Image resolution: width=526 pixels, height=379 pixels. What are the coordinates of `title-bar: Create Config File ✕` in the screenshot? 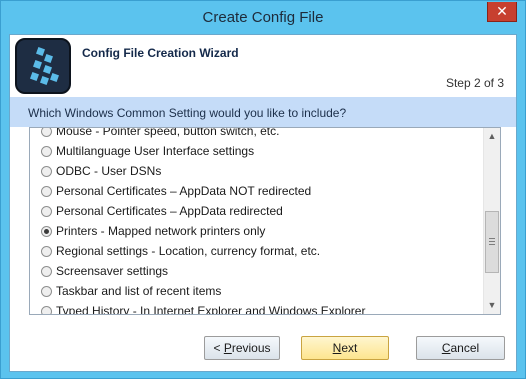 It's located at (263, 17).